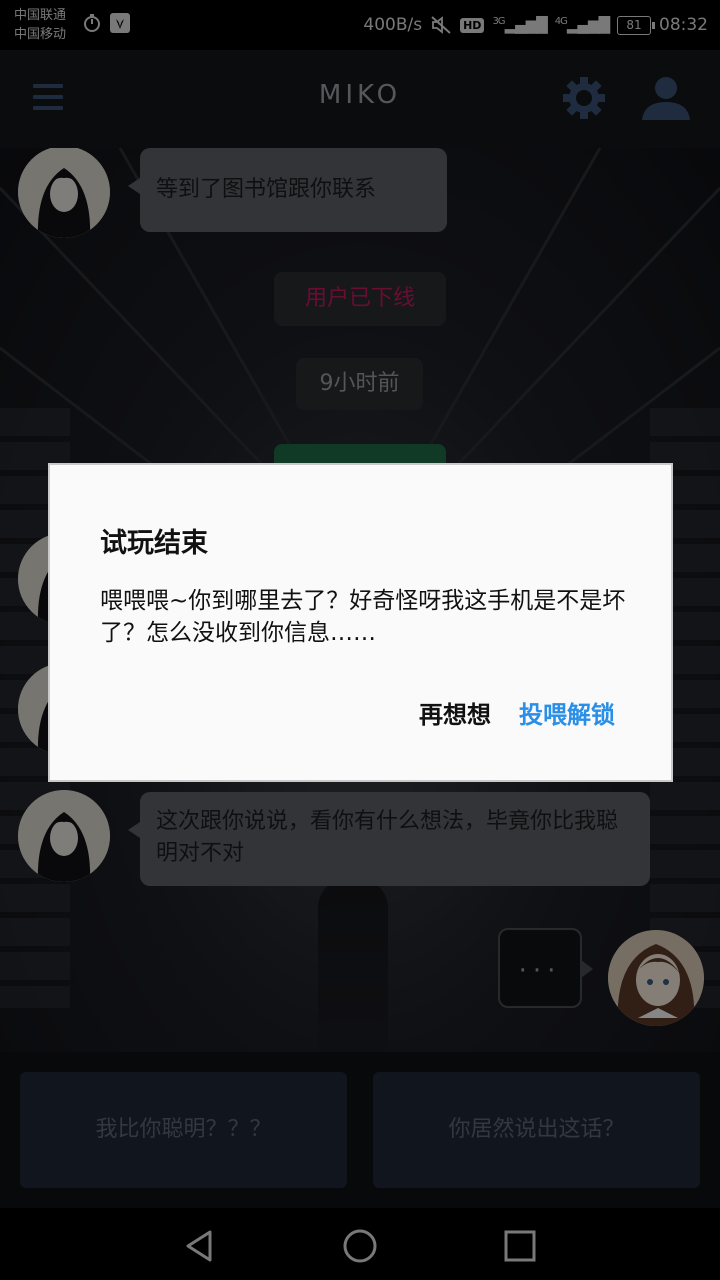 The height and width of the screenshot is (1280, 720). I want to click on page-title: MIKO, so click(360, 95).